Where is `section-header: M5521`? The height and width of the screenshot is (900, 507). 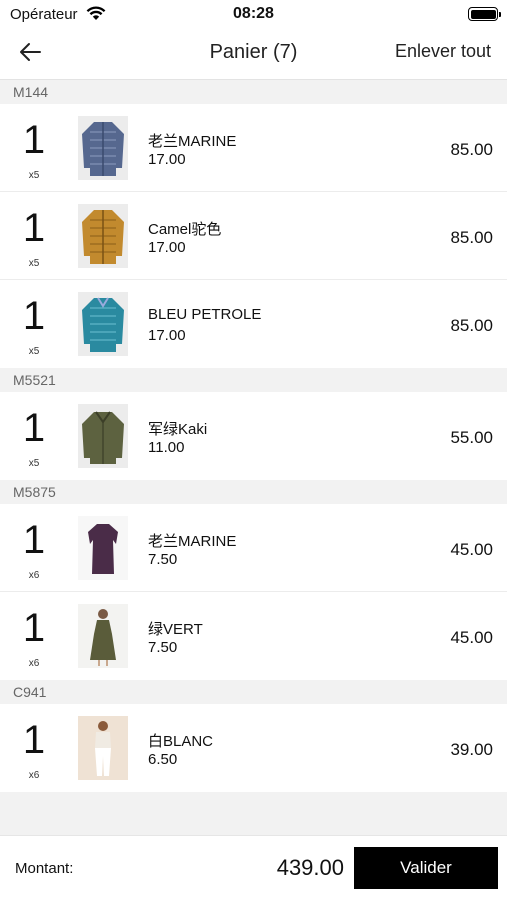 section-header: M5521 is located at coordinates (253, 380).